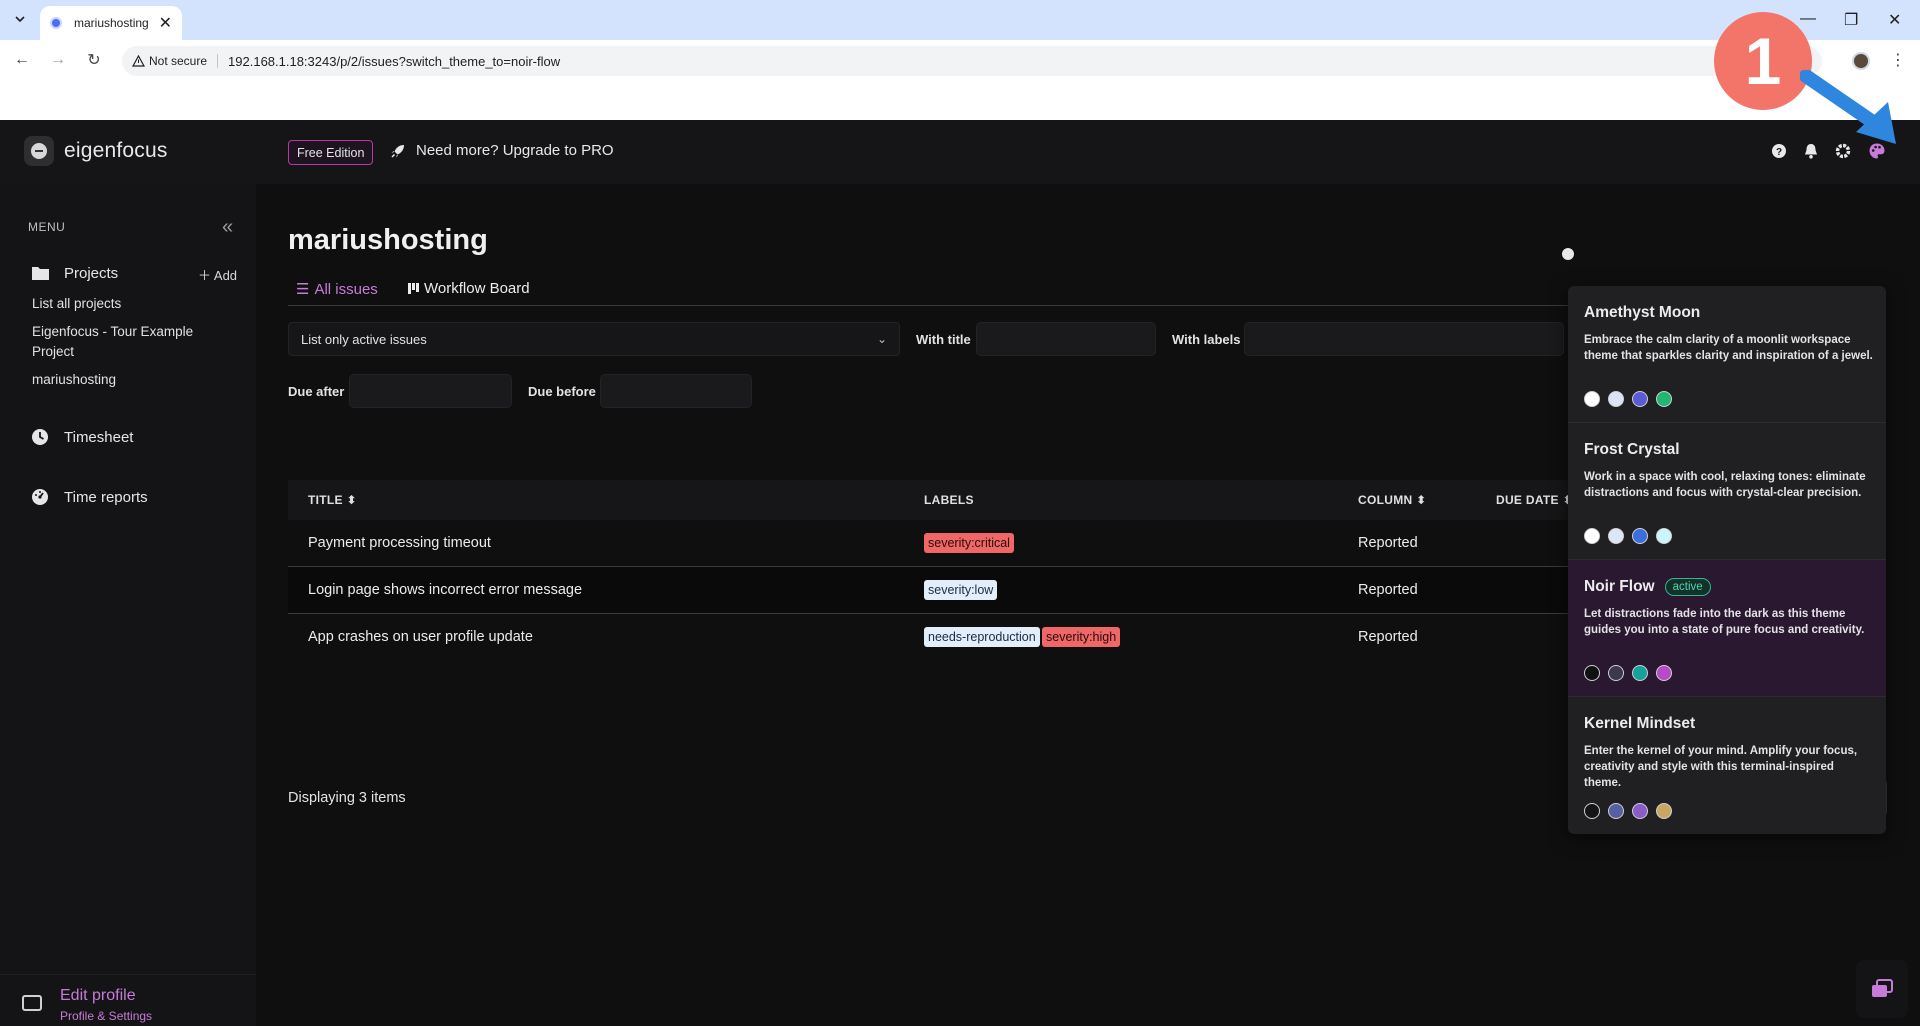  Describe the element at coordinates (961, 590) in the screenshot. I see `label-badge: severity:low` at that location.